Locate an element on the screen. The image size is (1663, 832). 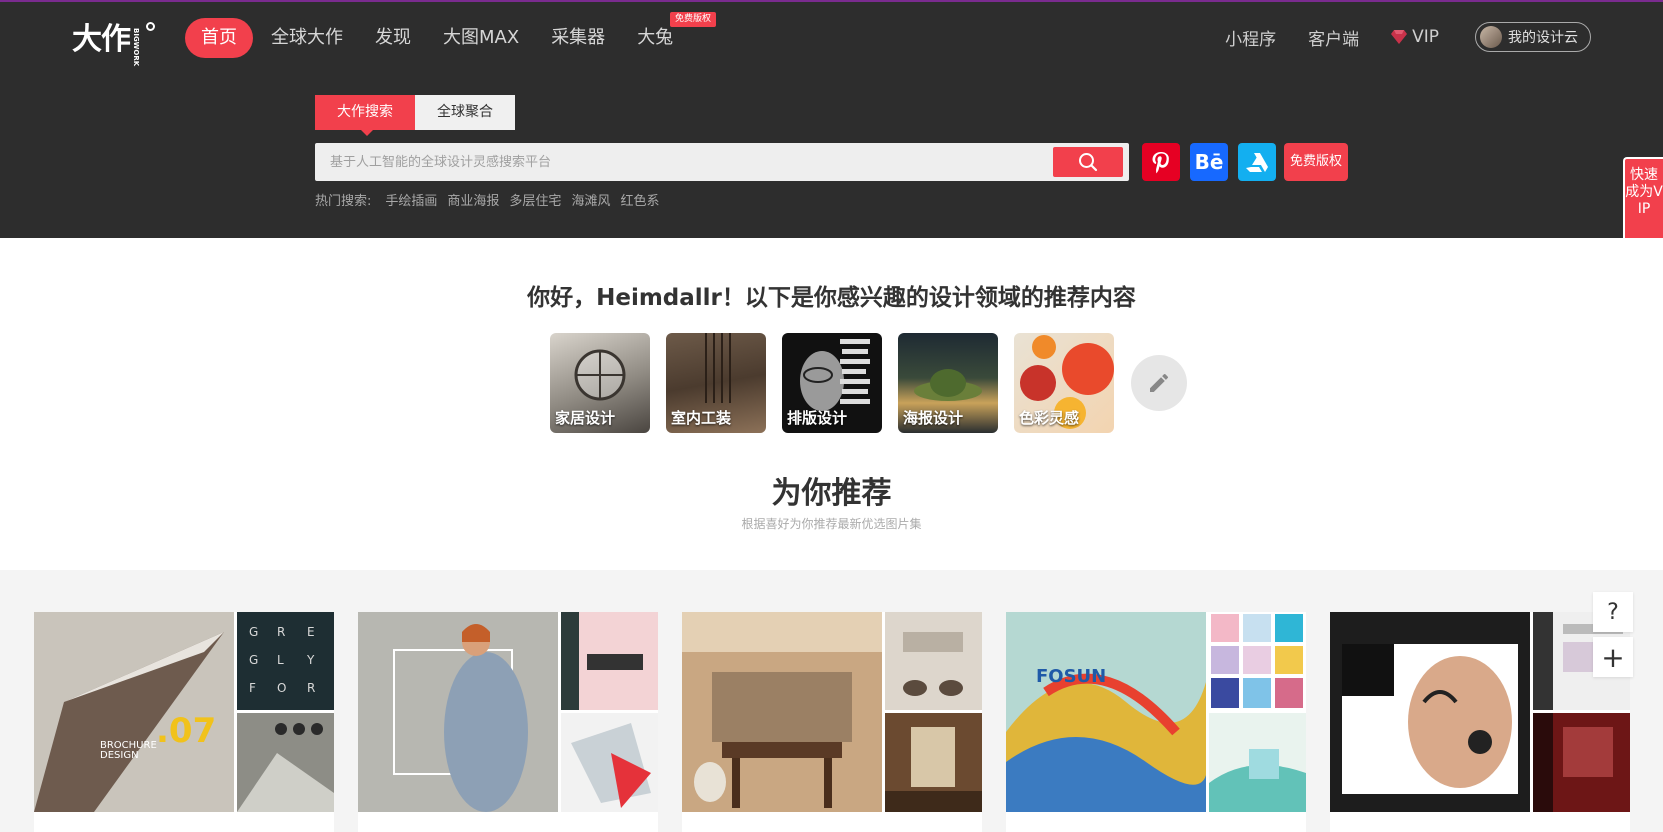
nav-home: 首页 is located at coordinates (219, 38).